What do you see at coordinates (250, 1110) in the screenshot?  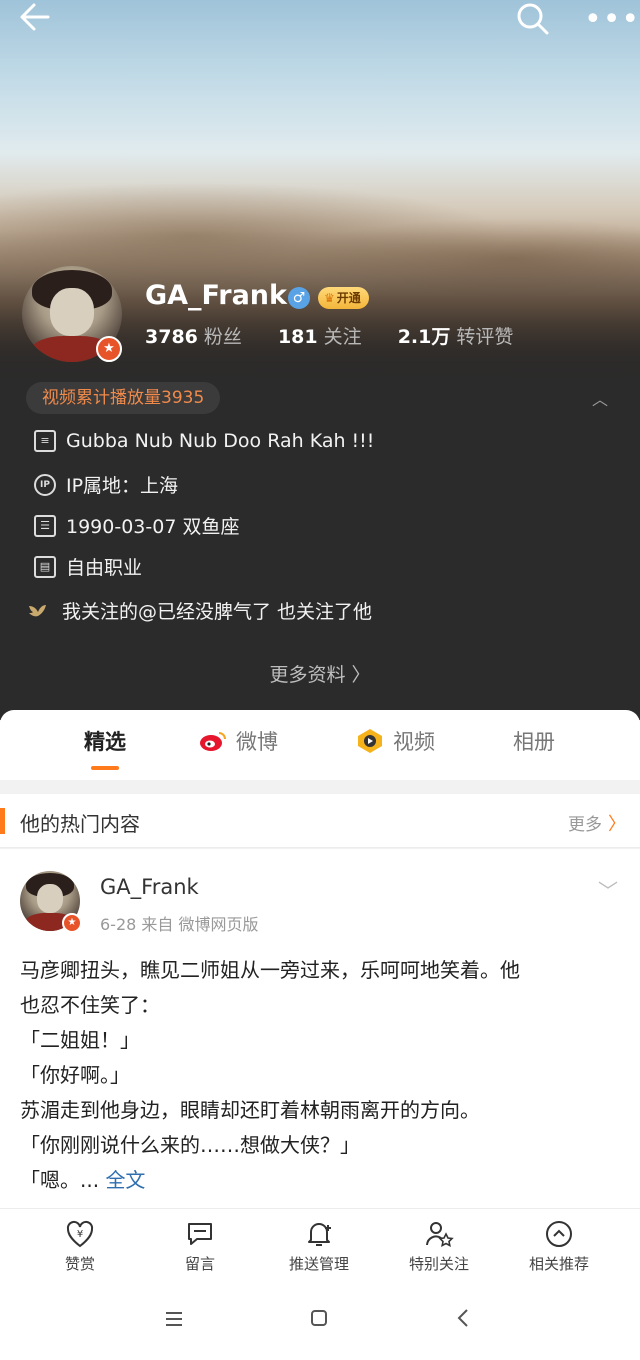 I see `post-line: 苏湄走到他身边，眼睛却还盯着林朝雨离开的方向。` at bounding box center [250, 1110].